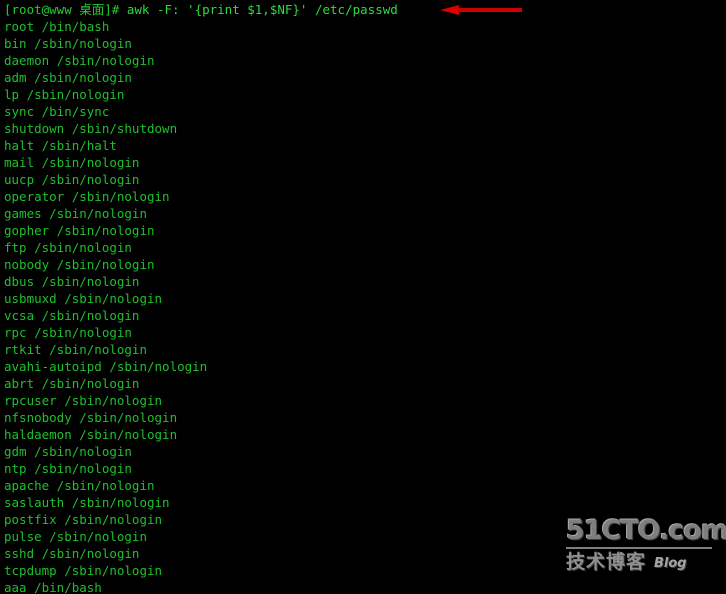 The image size is (726, 594). I want to click on output-line: rpc /sbin/nologin, so click(68, 332).